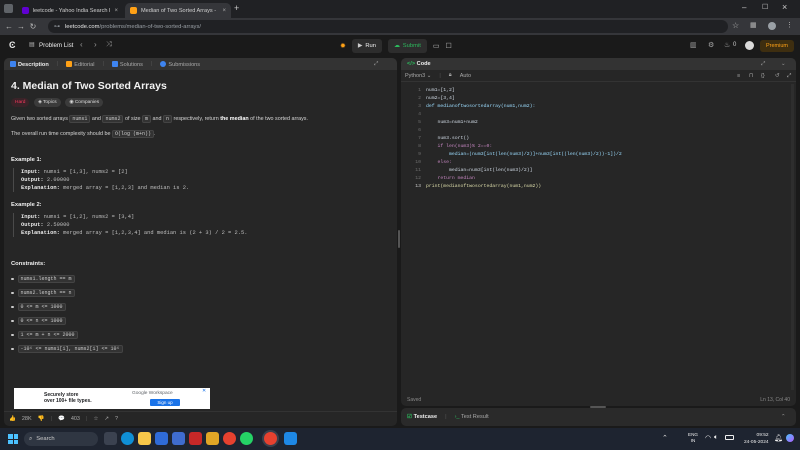 The height and width of the screenshot is (450, 800). What do you see at coordinates (106, 419) in the screenshot?
I see `share-icon: ↗` at bounding box center [106, 419].